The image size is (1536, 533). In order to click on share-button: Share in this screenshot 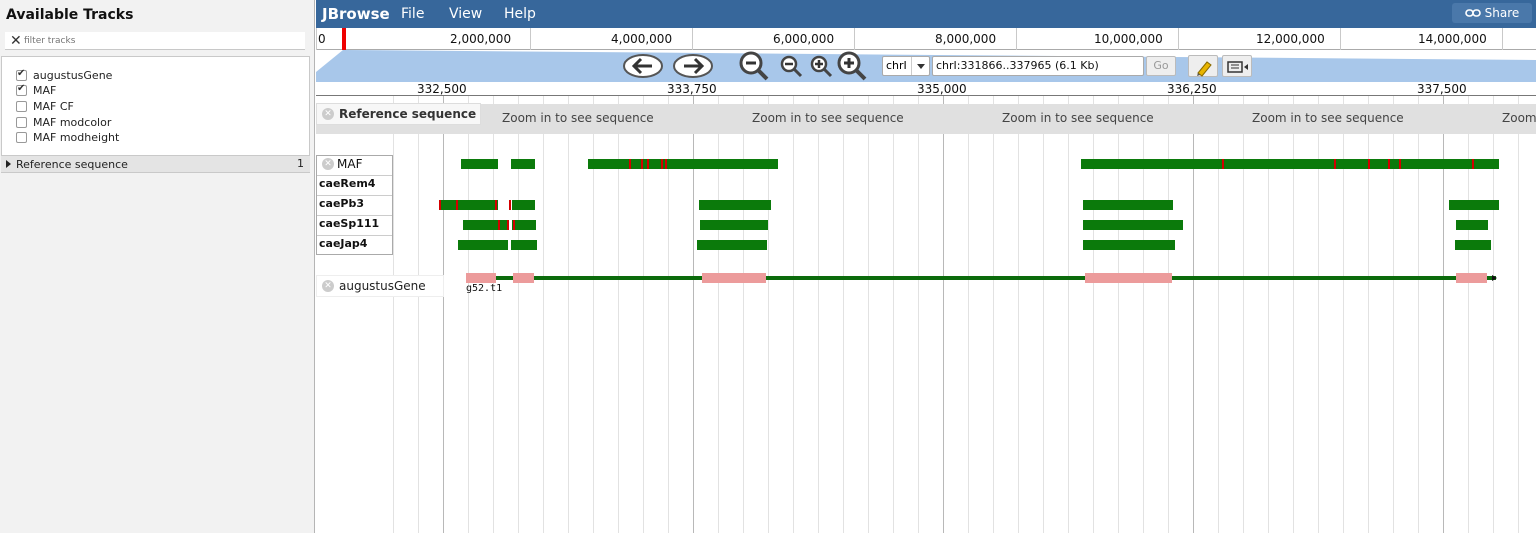, I will do `click(1492, 13)`.